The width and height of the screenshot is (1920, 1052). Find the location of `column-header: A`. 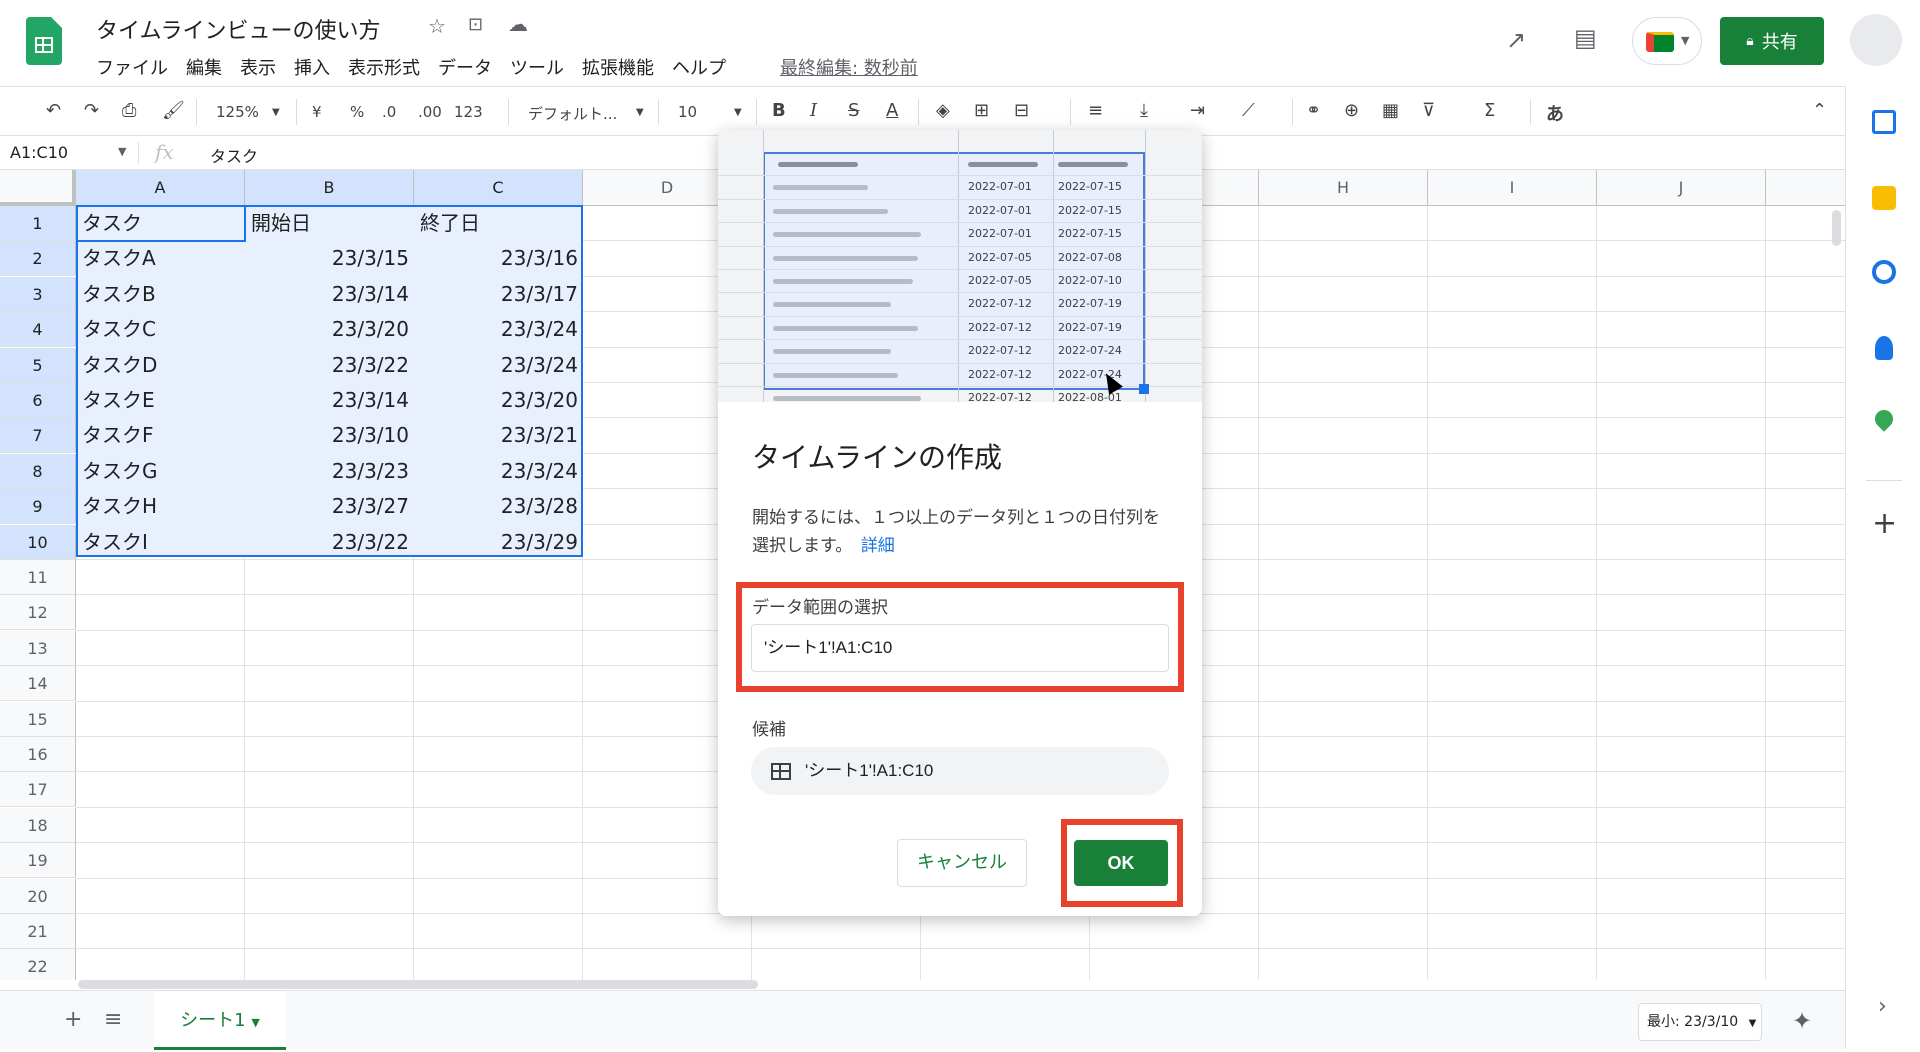

column-header: A is located at coordinates (160, 188).